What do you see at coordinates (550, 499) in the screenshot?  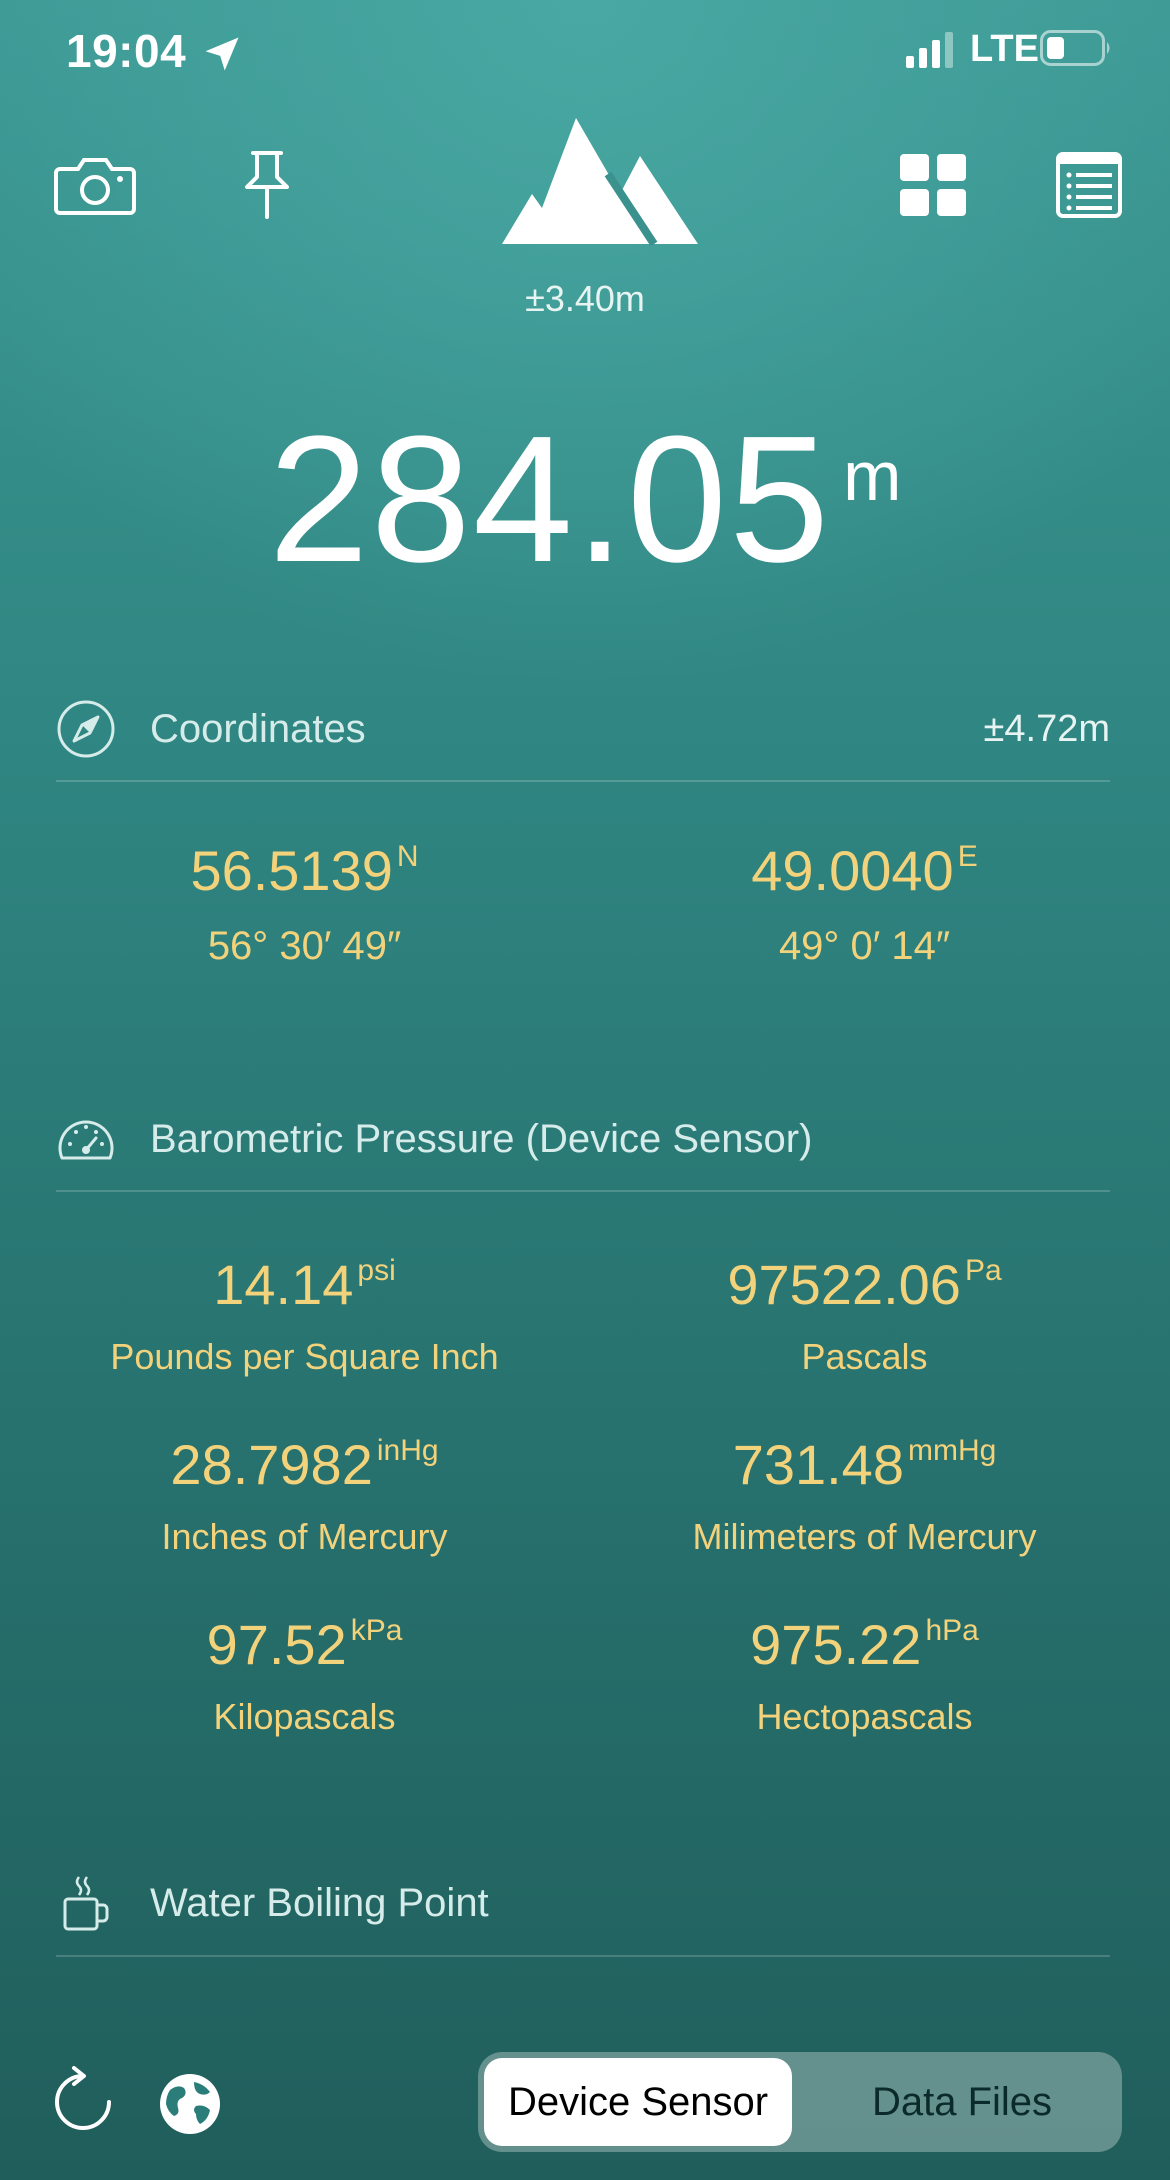 I see `altitude-value: 284.05` at bounding box center [550, 499].